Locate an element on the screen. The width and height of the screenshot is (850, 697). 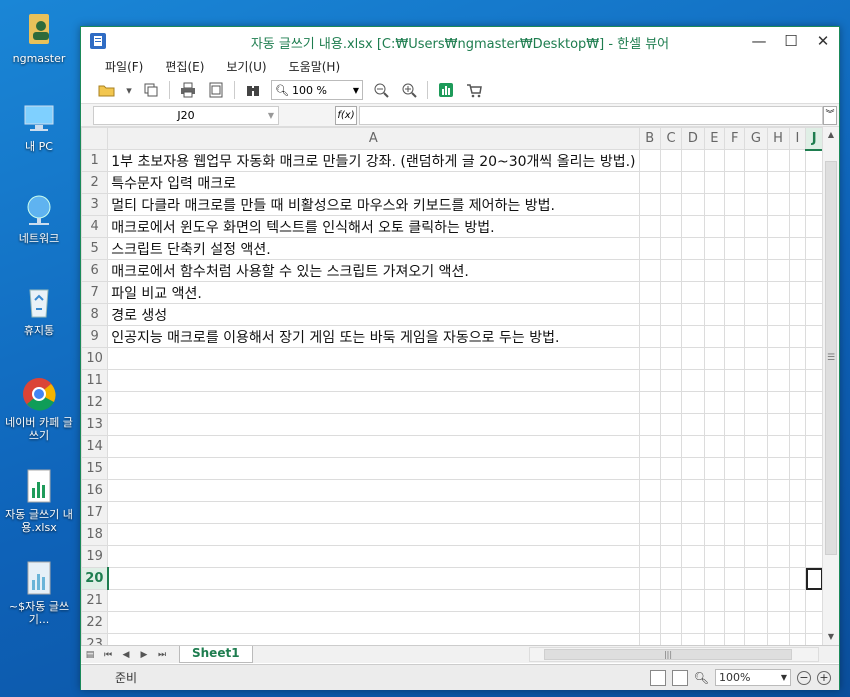
name-box: J20 ▼ is located at coordinates (186, 115).